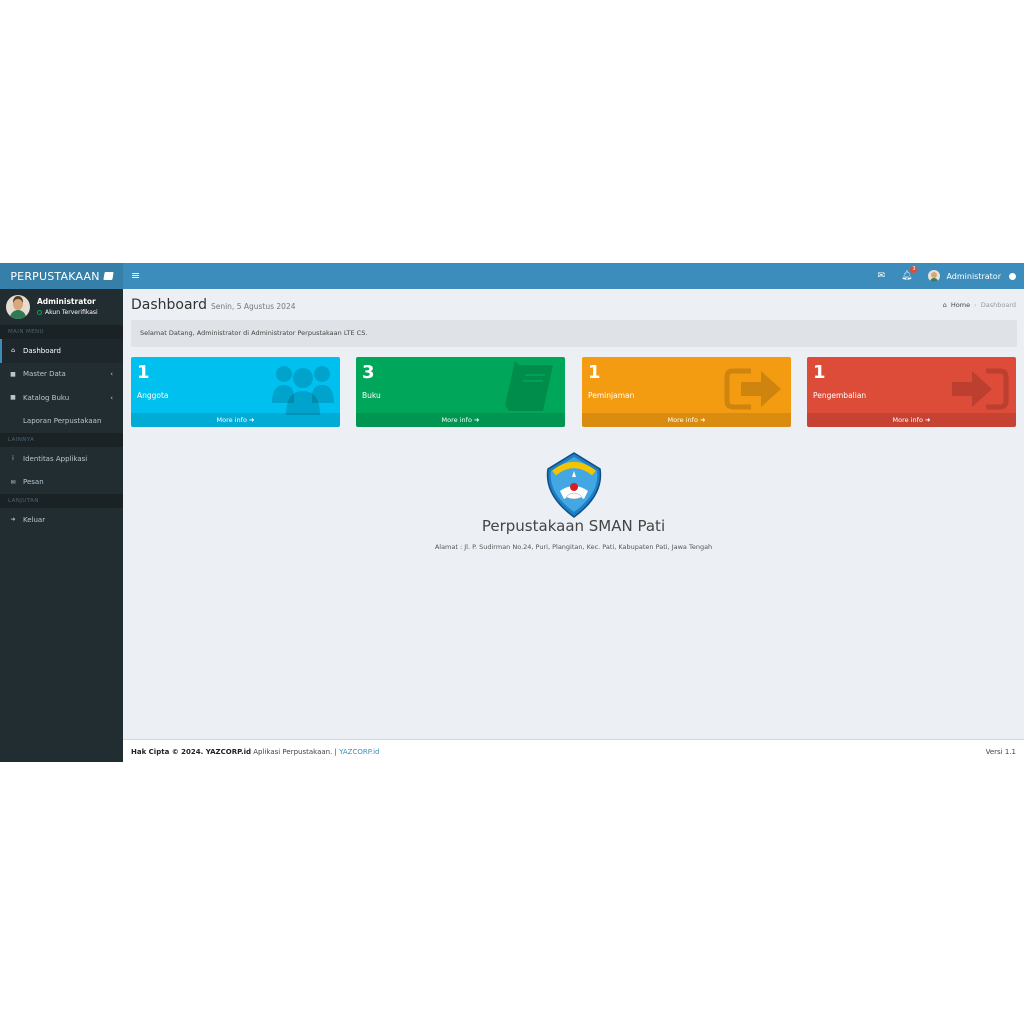 The image size is (1024, 1024). Describe the element at coordinates (71, 312) in the screenshot. I see `user-status-text: Akun Terverifikasi` at that location.